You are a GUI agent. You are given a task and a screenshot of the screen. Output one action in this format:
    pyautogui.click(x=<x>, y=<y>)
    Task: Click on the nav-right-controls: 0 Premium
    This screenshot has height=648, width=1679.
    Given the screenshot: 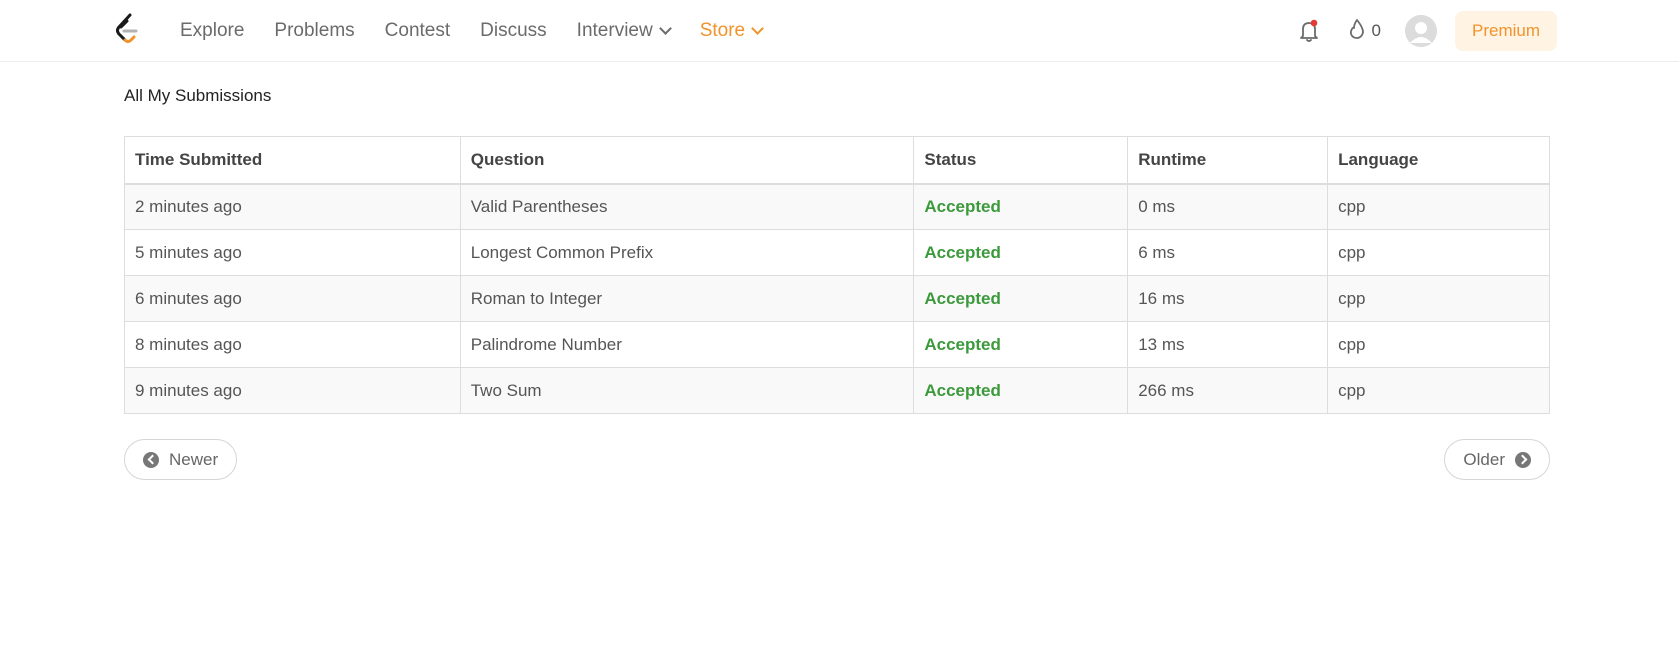 What is the action you would take?
    pyautogui.click(x=1427, y=31)
    